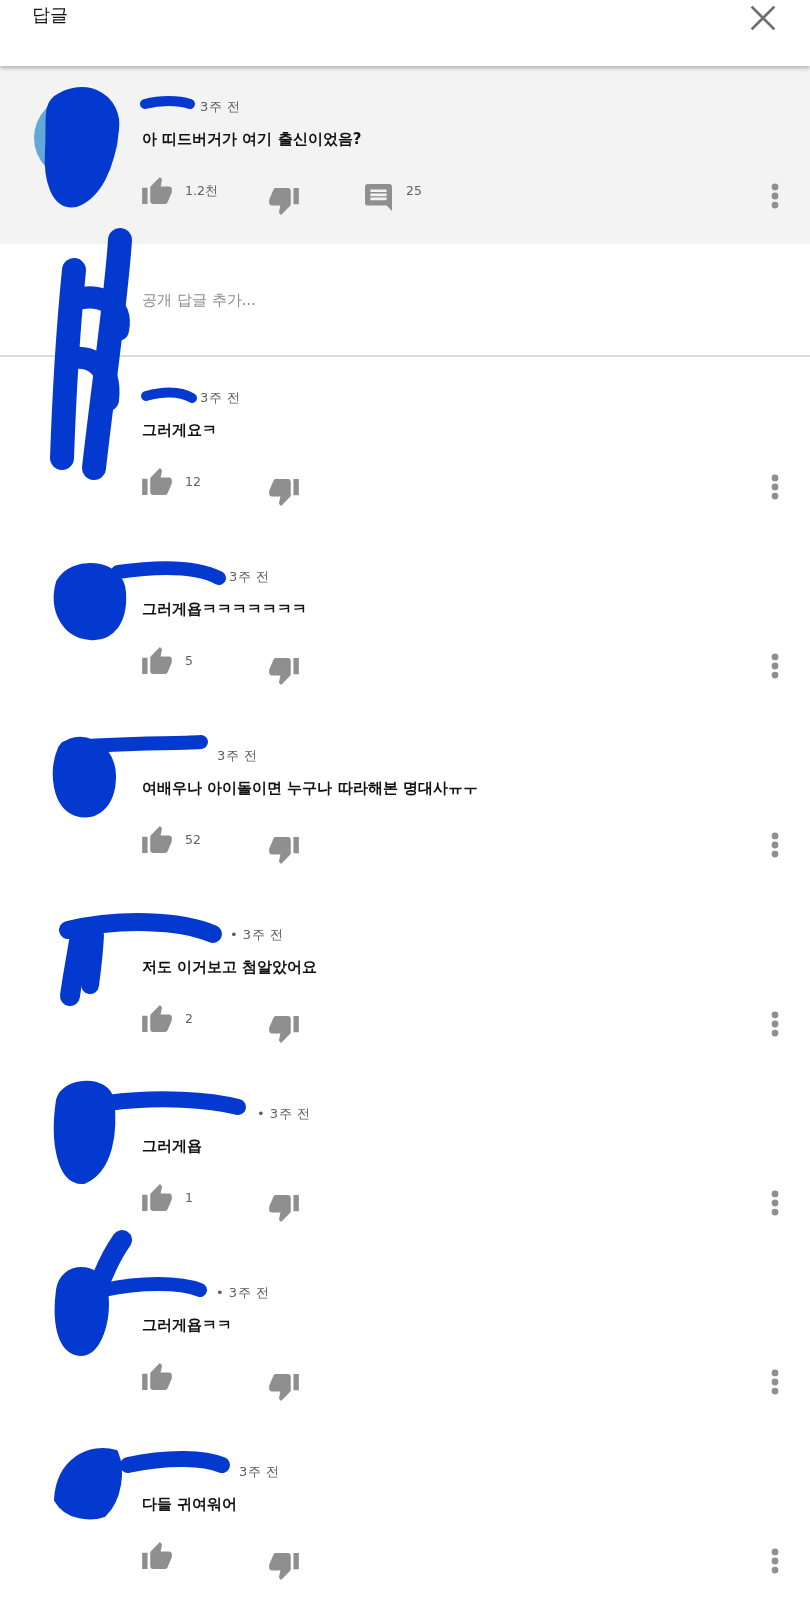  What do you see at coordinates (189, 1019) in the screenshot?
I see `like-count: 2` at bounding box center [189, 1019].